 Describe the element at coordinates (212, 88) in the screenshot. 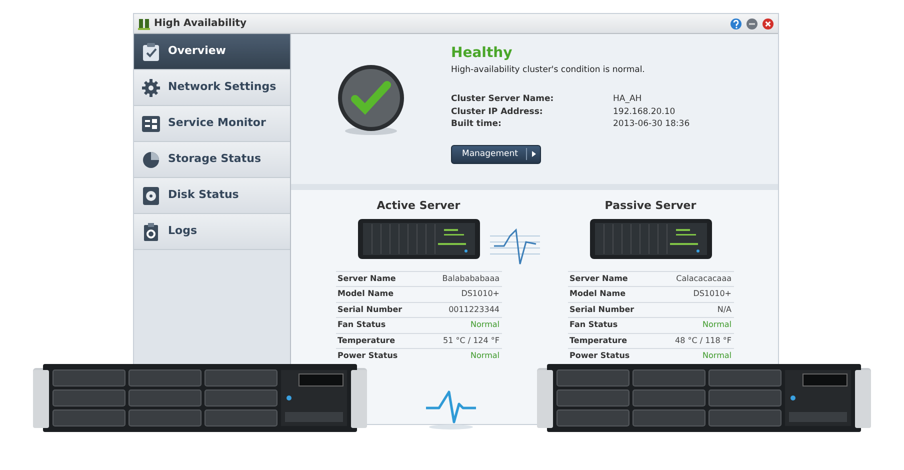

I see `sidebar-item: Network Settings` at that location.